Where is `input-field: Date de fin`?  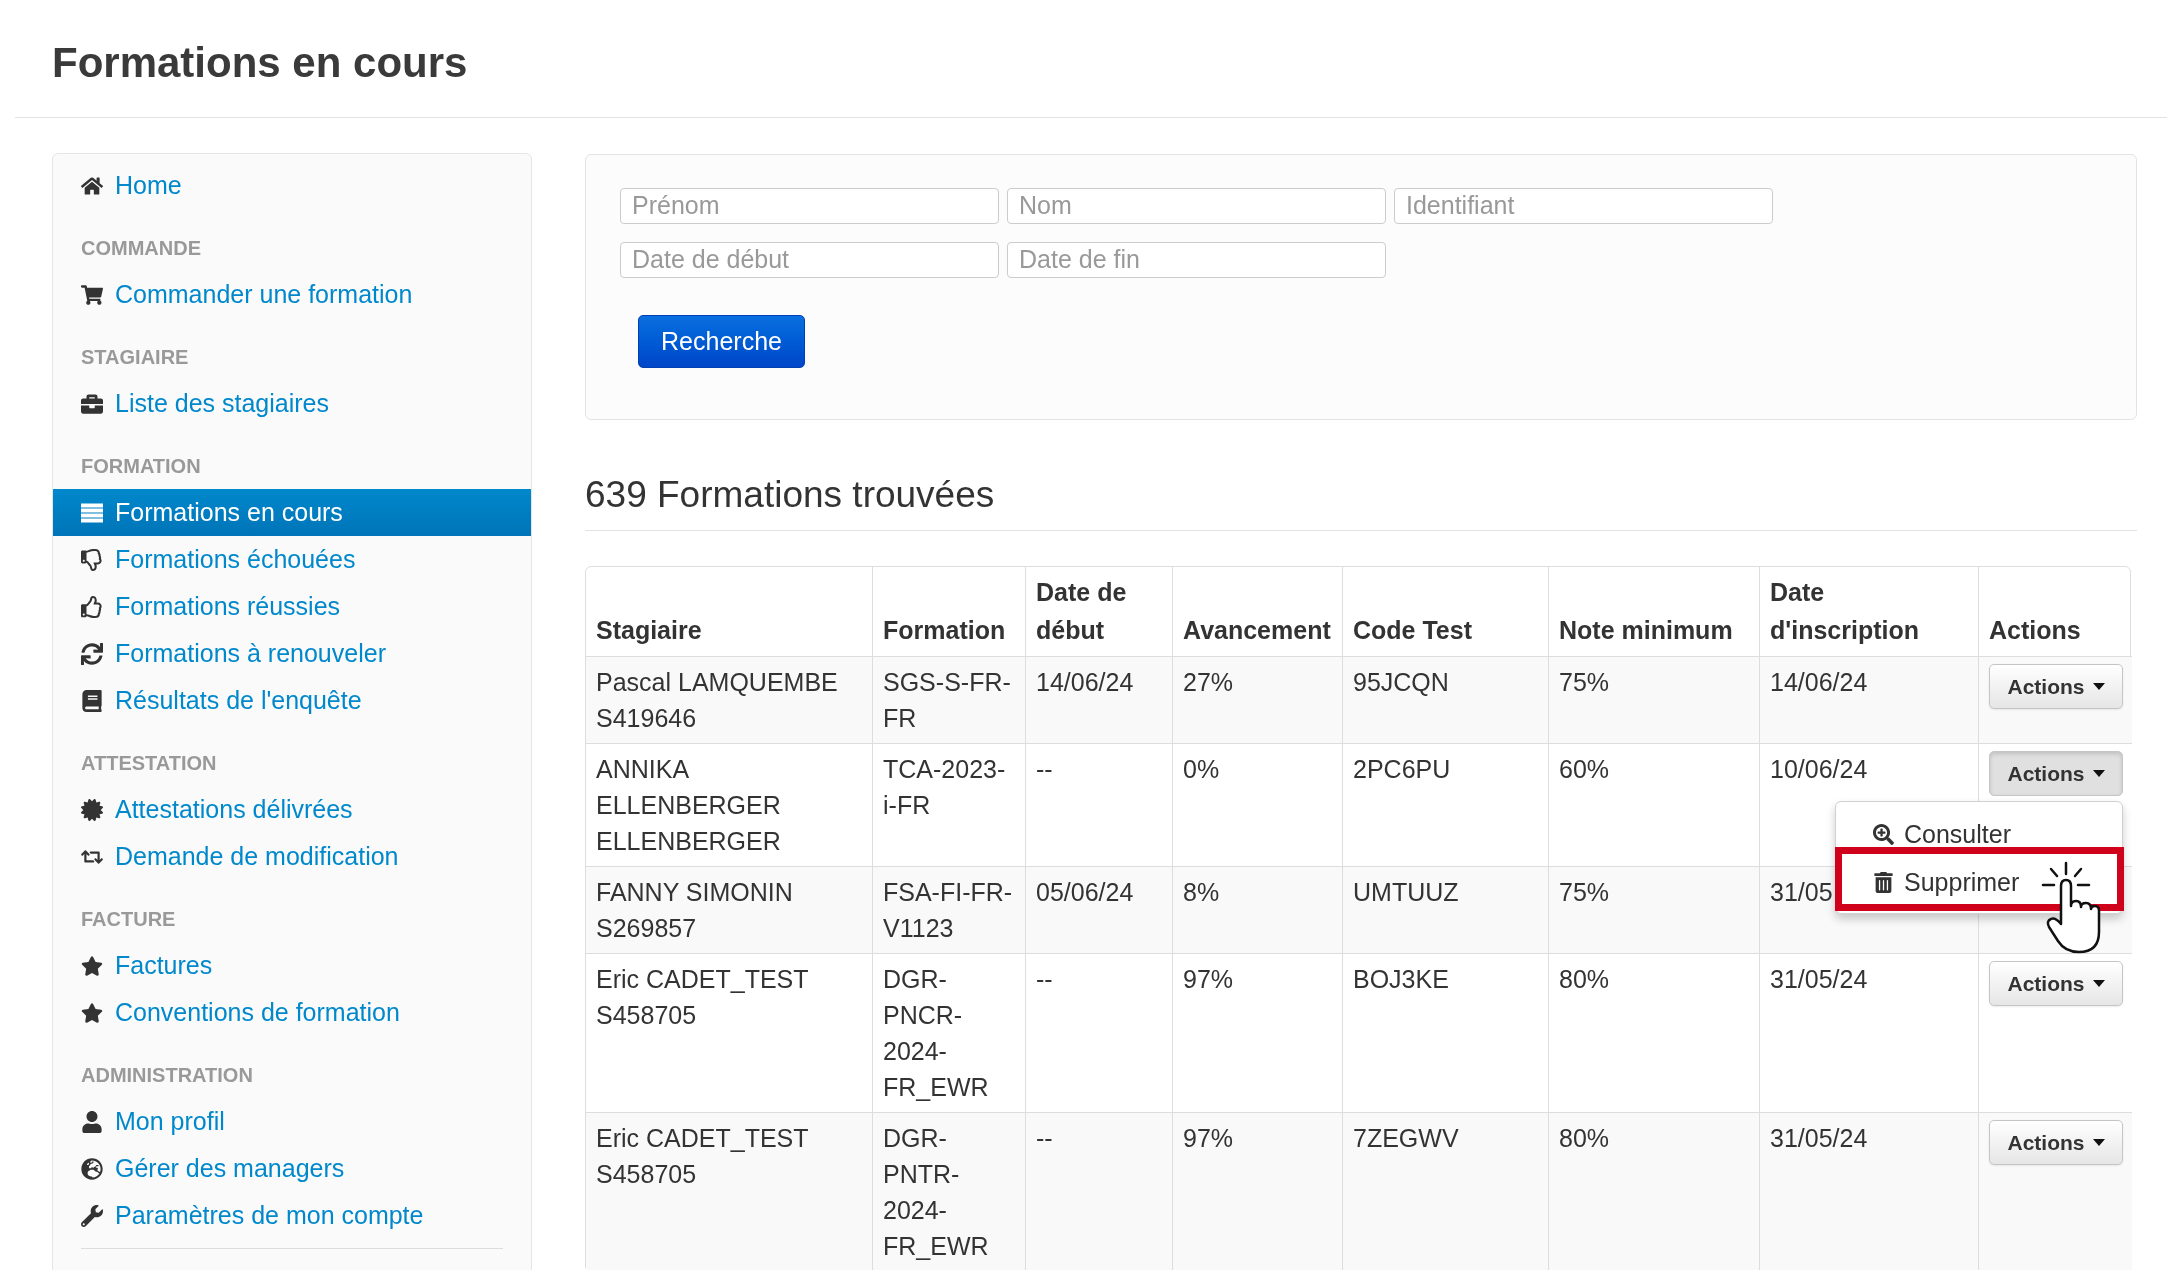 input-field: Date de fin is located at coordinates (1196, 260).